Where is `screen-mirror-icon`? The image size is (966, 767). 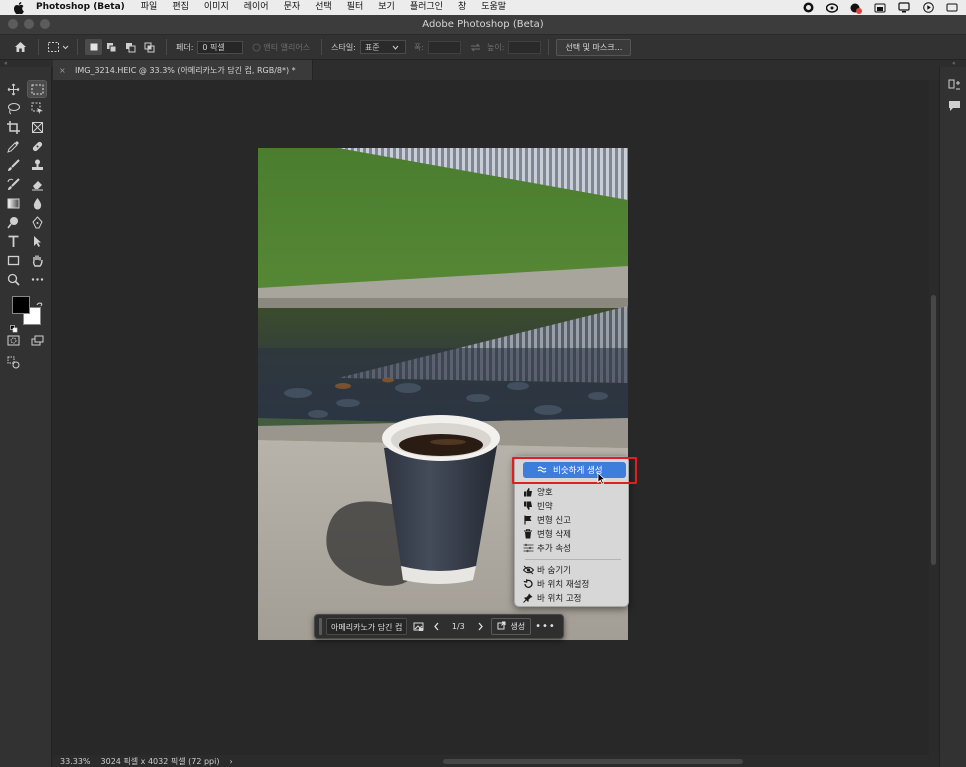 screen-mirror-icon is located at coordinates (952, 8).